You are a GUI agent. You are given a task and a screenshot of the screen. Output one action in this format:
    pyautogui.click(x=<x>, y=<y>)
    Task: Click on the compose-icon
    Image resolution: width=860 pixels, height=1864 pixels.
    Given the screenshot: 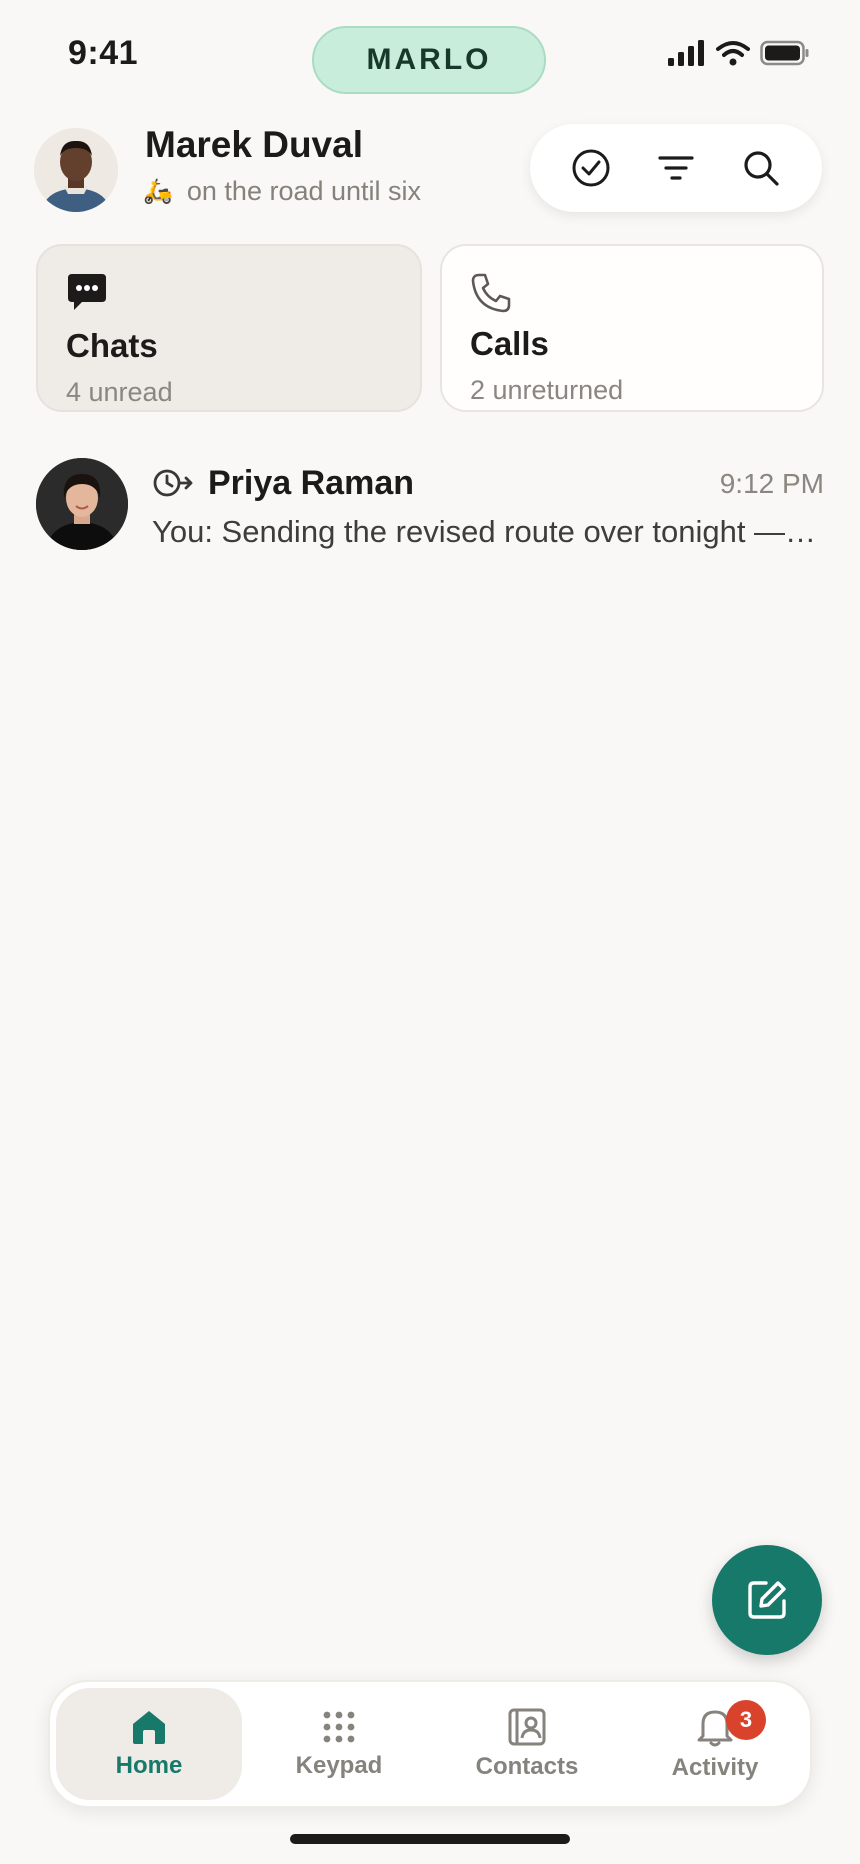 What is the action you would take?
    pyautogui.click(x=767, y=1600)
    